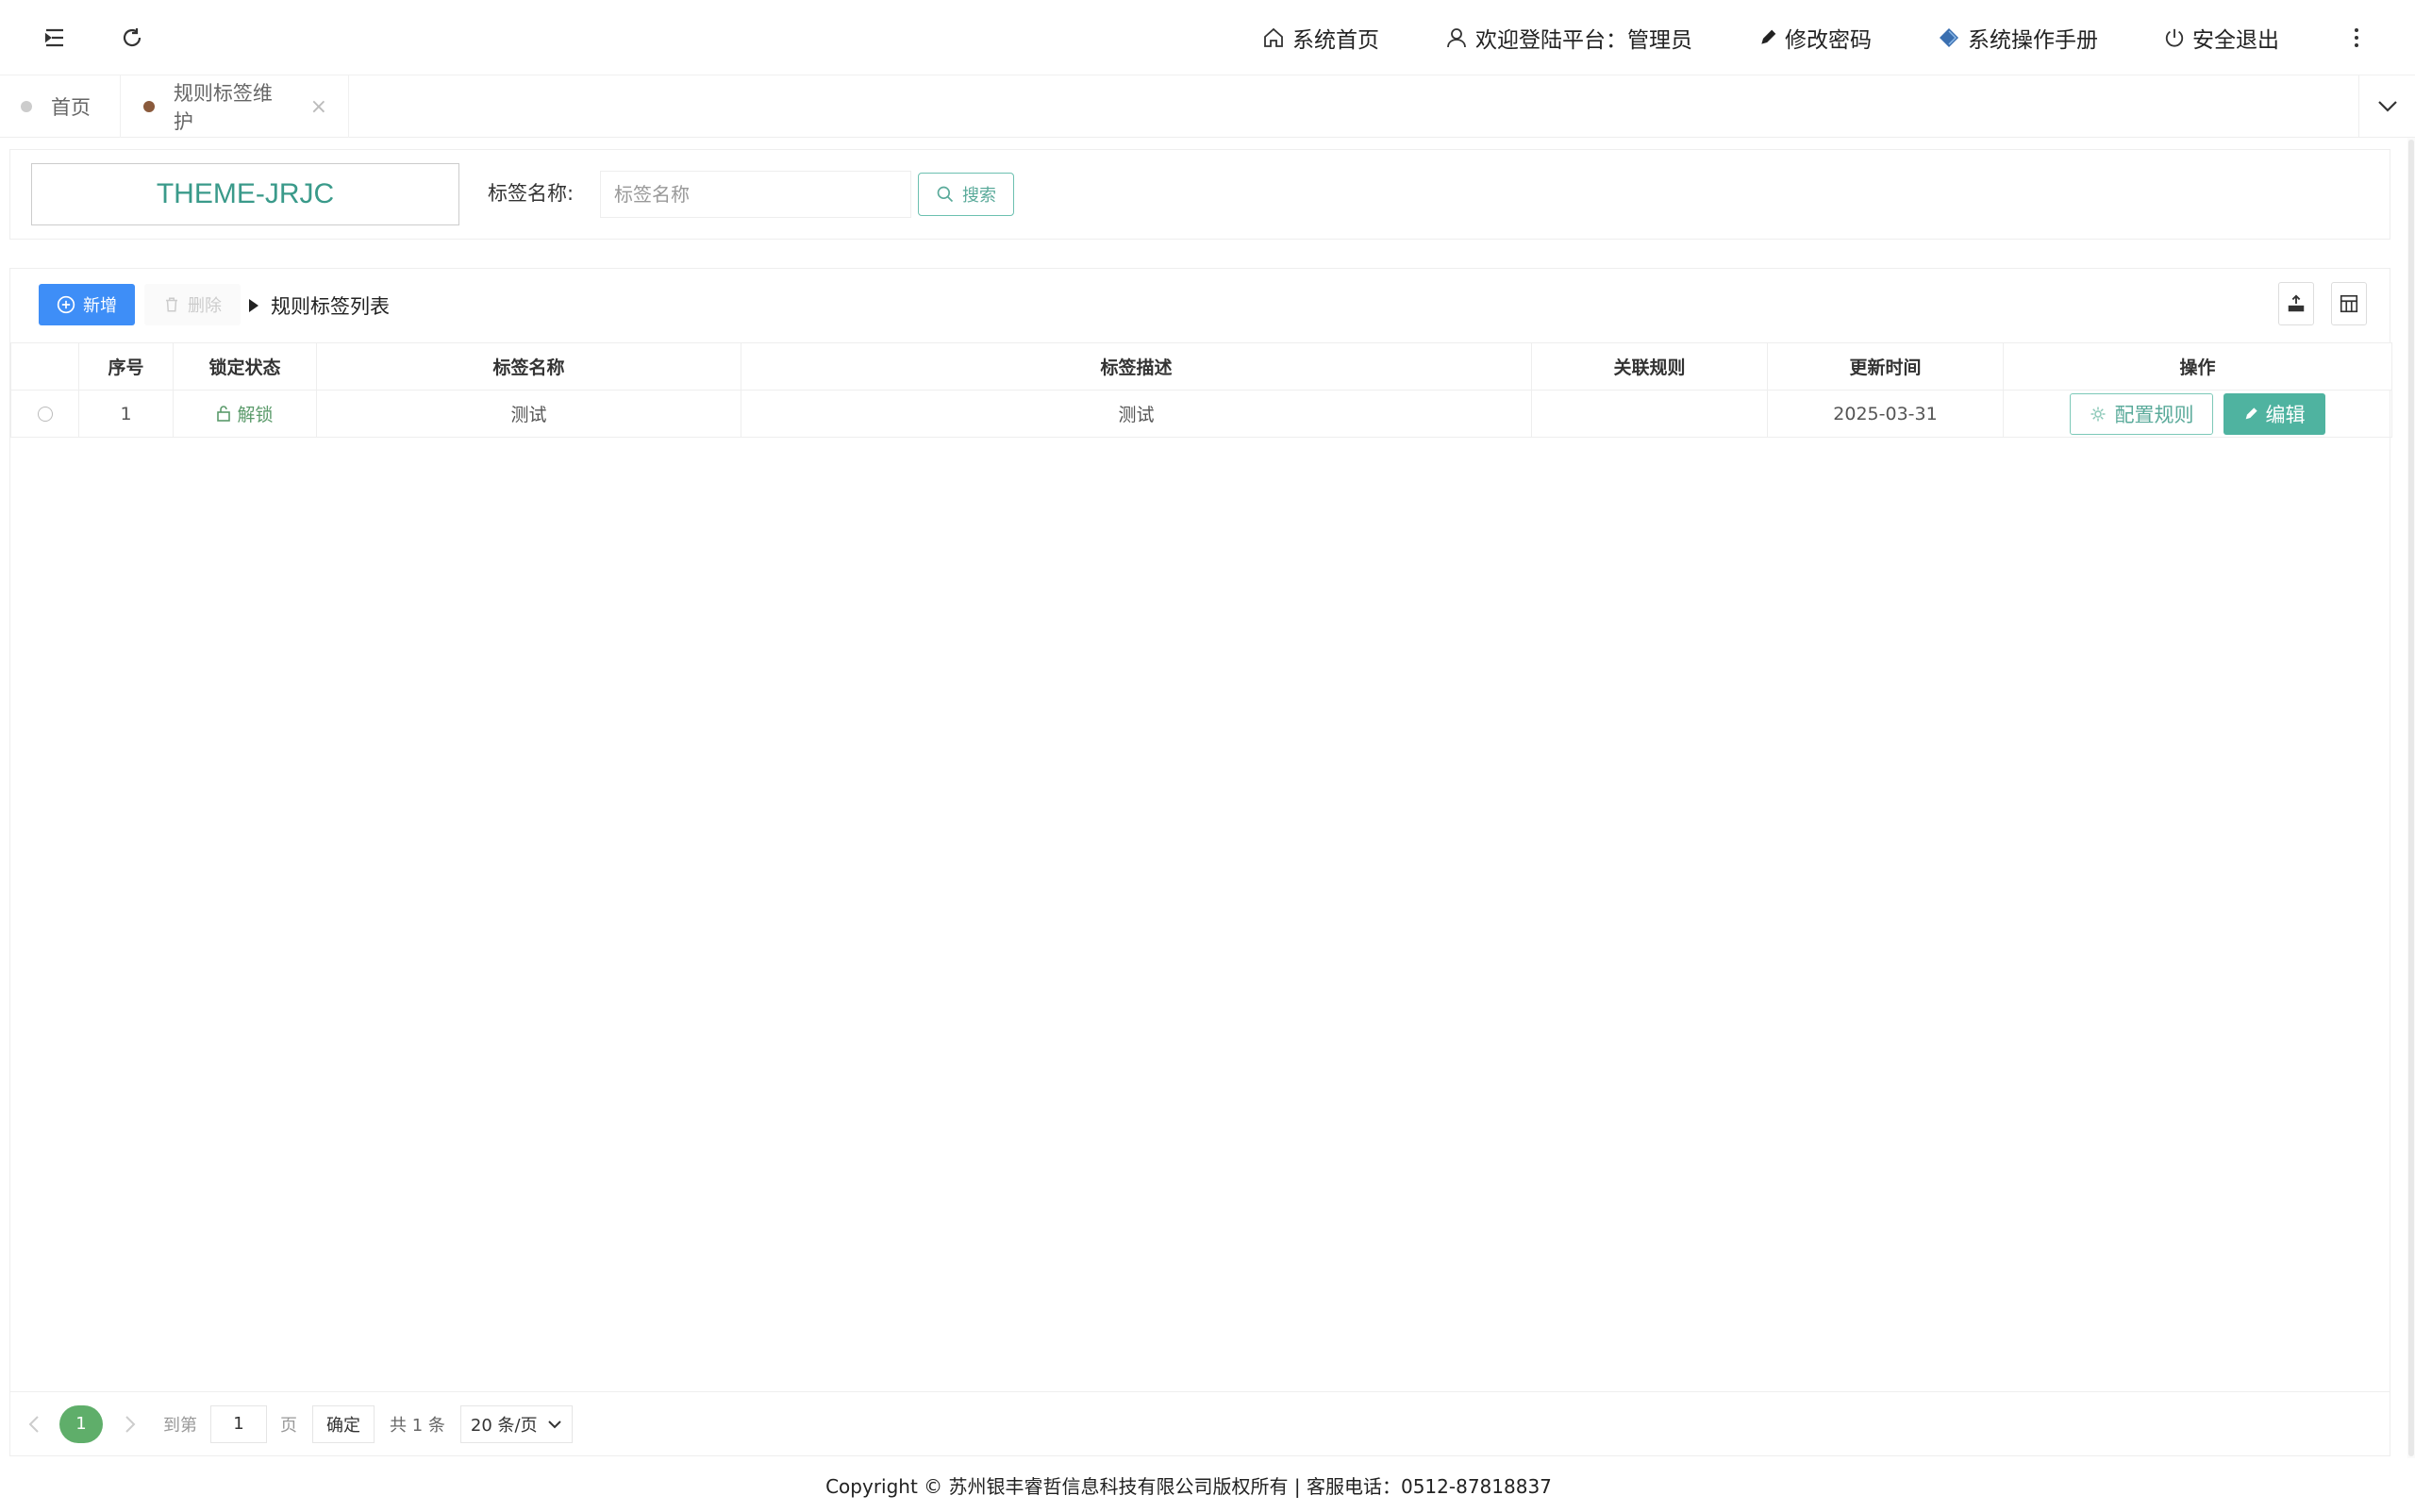 This screenshot has width=2415, height=1512. Describe the element at coordinates (255, 414) in the screenshot. I see `lock-label: 解锁` at that location.